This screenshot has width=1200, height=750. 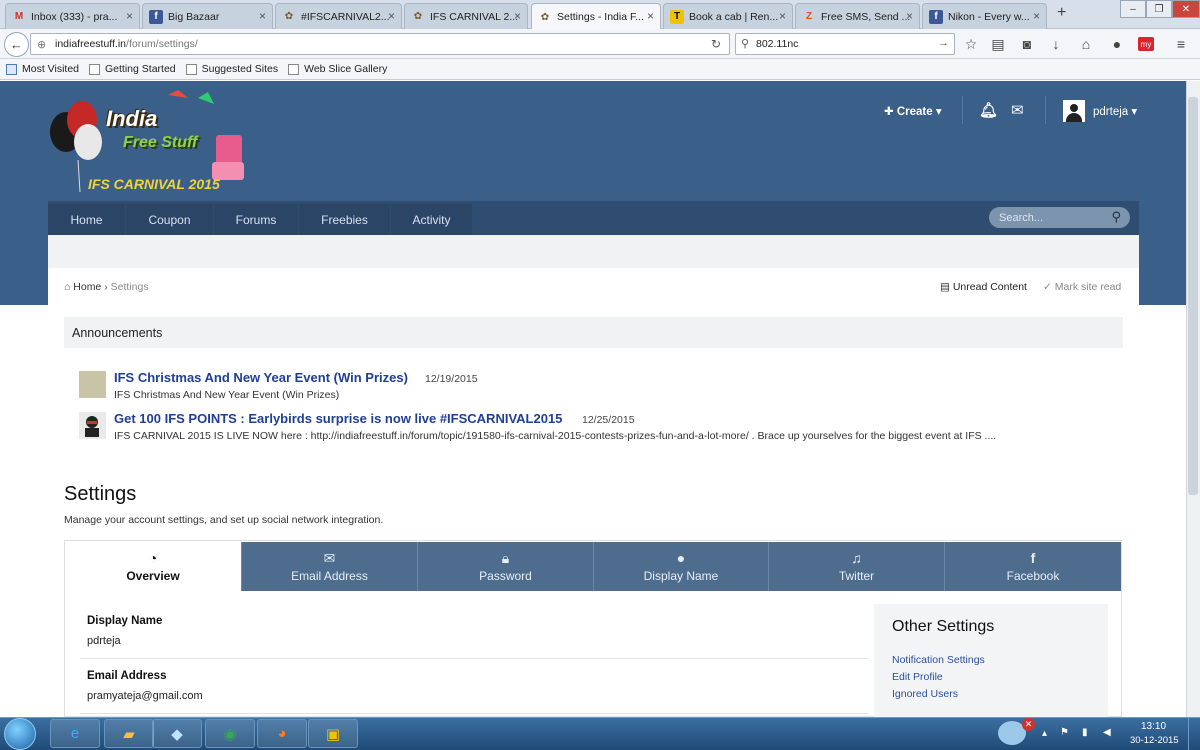 What do you see at coordinates (1064, 732) in the screenshot?
I see `flag-tray-icon: ⚑` at bounding box center [1064, 732].